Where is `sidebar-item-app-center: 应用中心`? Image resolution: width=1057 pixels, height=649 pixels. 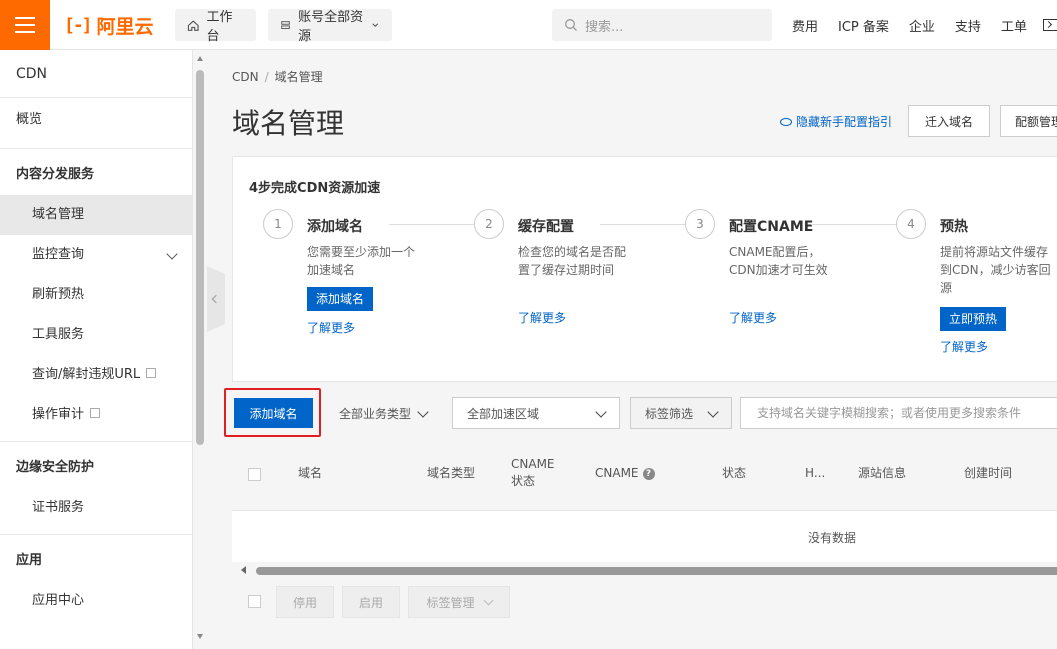 sidebar-item-app-center: 应用中心 is located at coordinates (96, 601).